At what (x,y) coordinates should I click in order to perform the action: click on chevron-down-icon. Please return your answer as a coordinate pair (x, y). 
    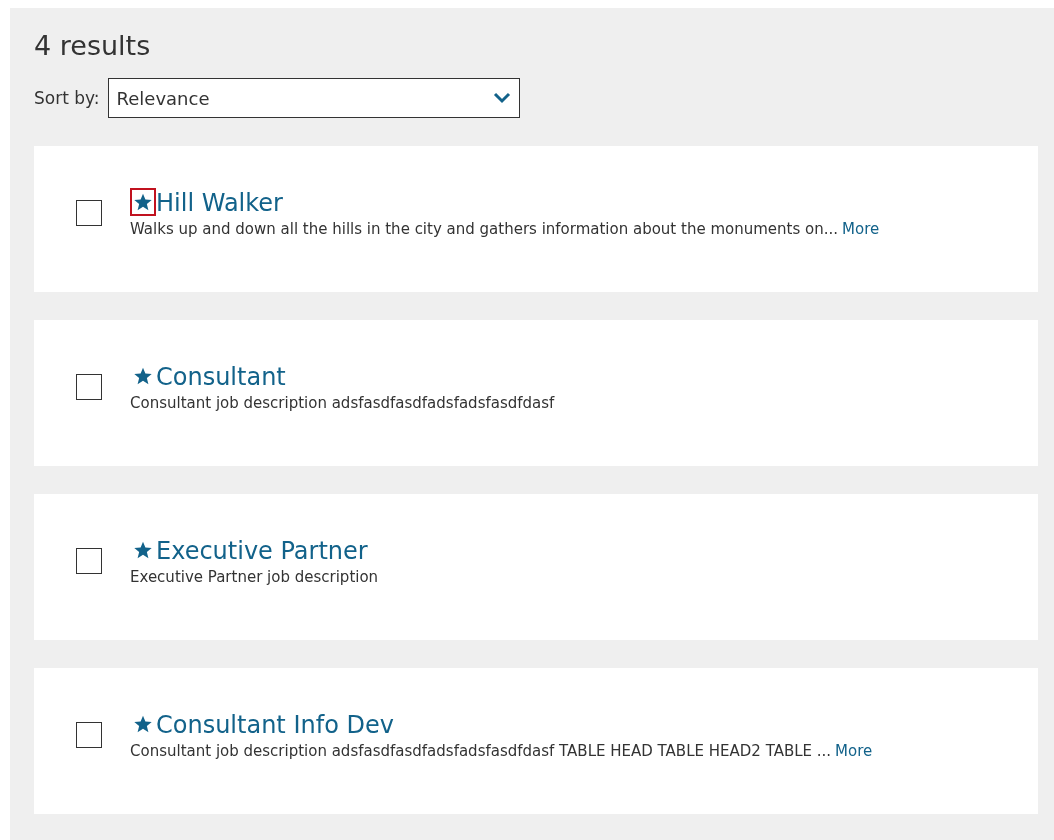
    Looking at the image, I should click on (501, 98).